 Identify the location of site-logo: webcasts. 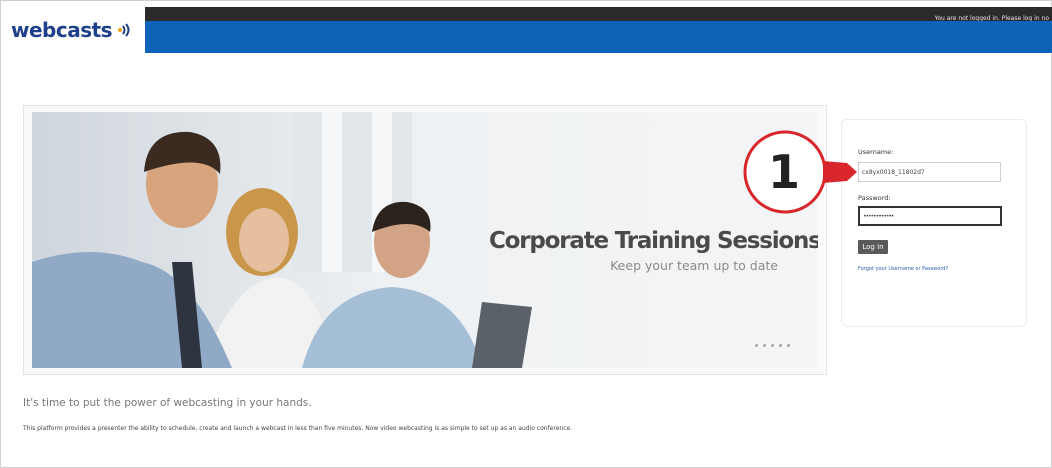
(76, 30).